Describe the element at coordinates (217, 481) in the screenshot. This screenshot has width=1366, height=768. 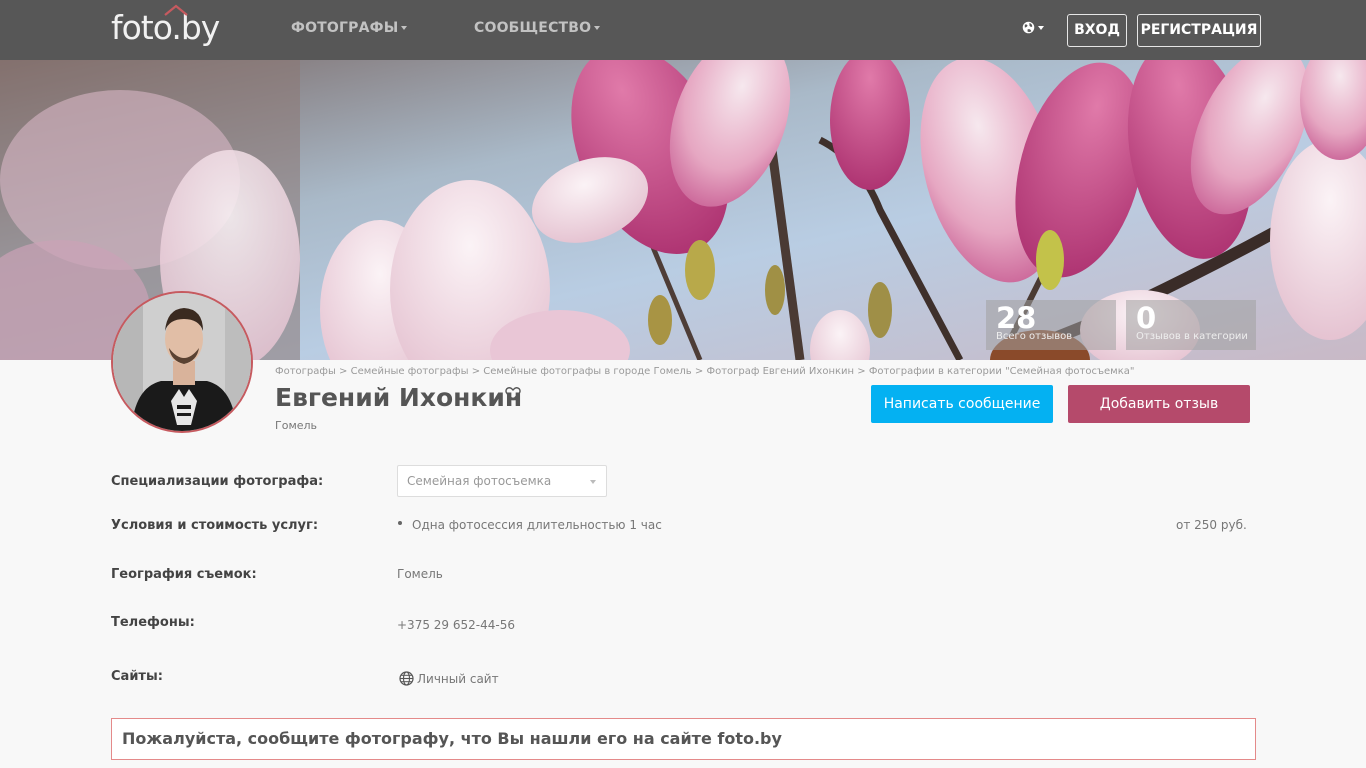
I see `specializations-label: Специализации фотографа:` at that location.